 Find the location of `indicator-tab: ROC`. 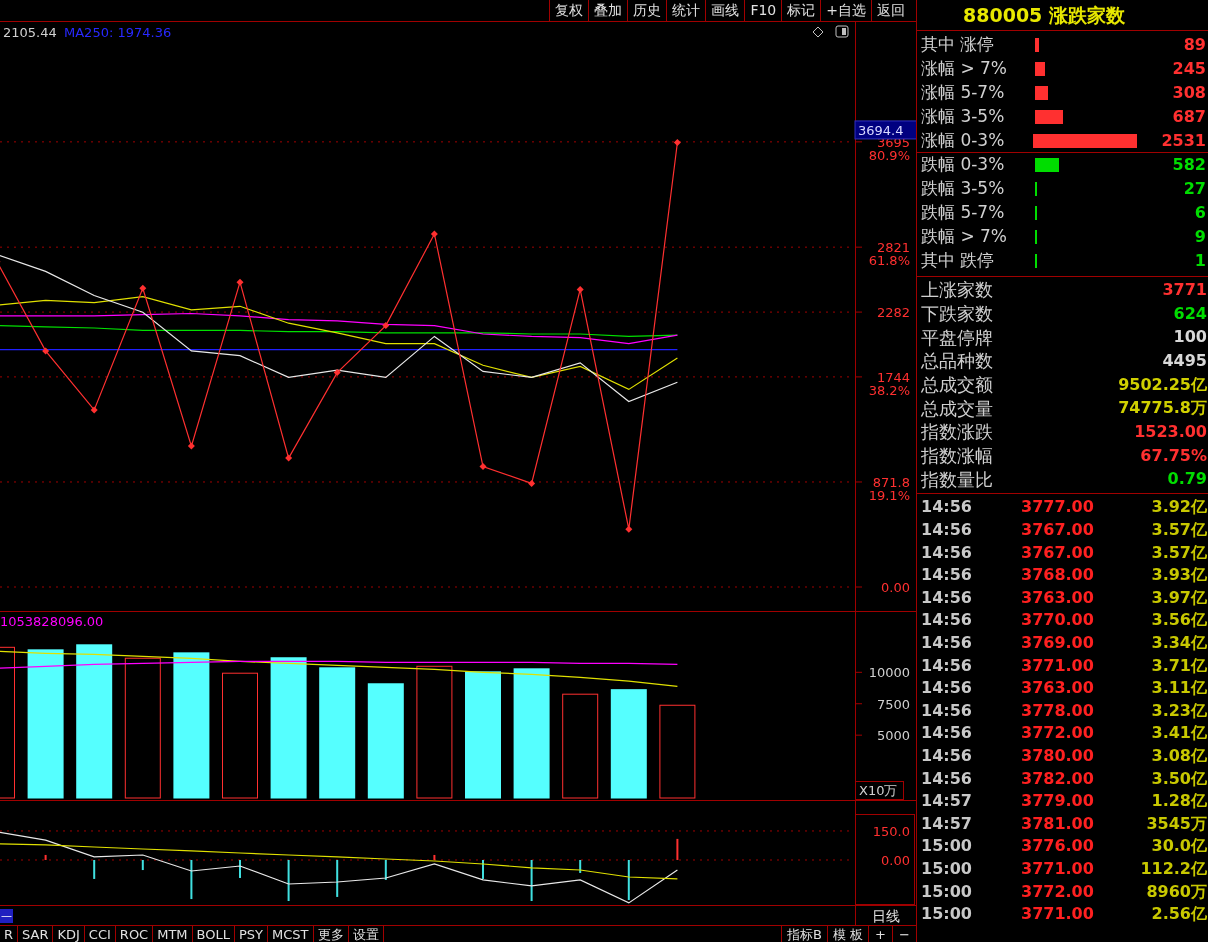

indicator-tab: ROC is located at coordinates (134, 934).